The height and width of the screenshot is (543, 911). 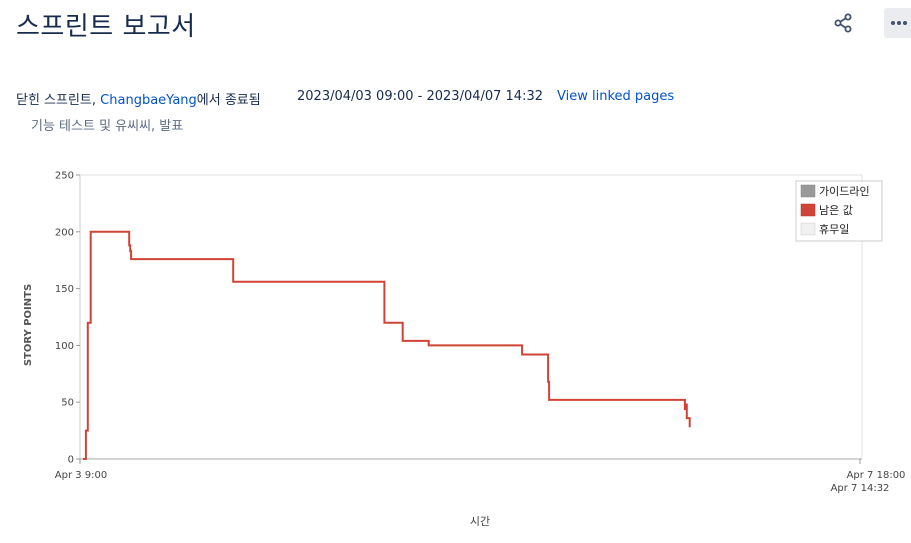 I want to click on more-icon, so click(x=899, y=23).